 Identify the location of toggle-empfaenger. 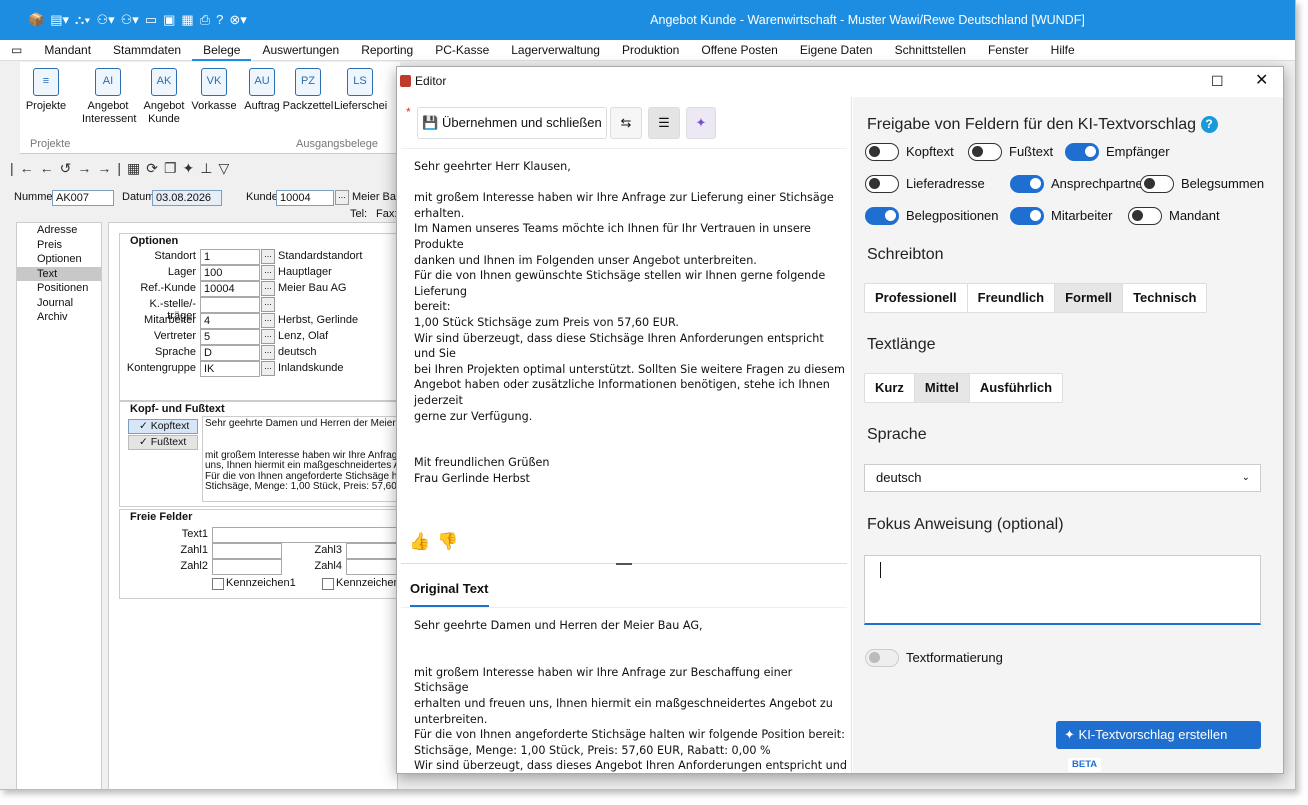
(1082, 152).